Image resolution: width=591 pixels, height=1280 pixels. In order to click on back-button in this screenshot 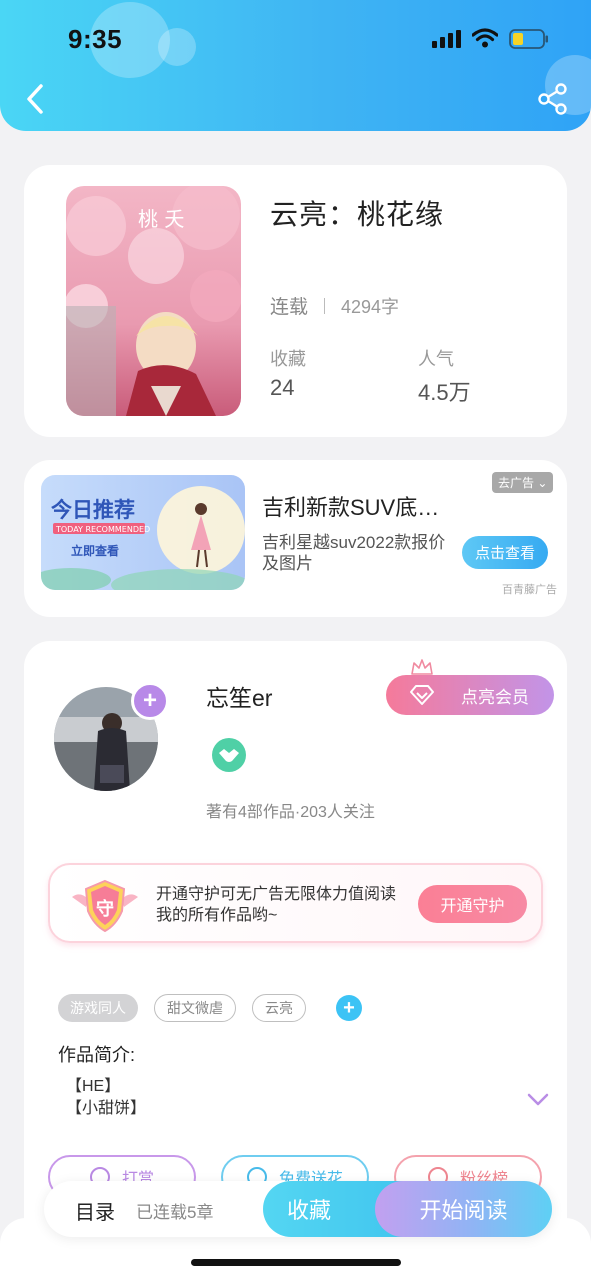, I will do `click(35, 99)`.